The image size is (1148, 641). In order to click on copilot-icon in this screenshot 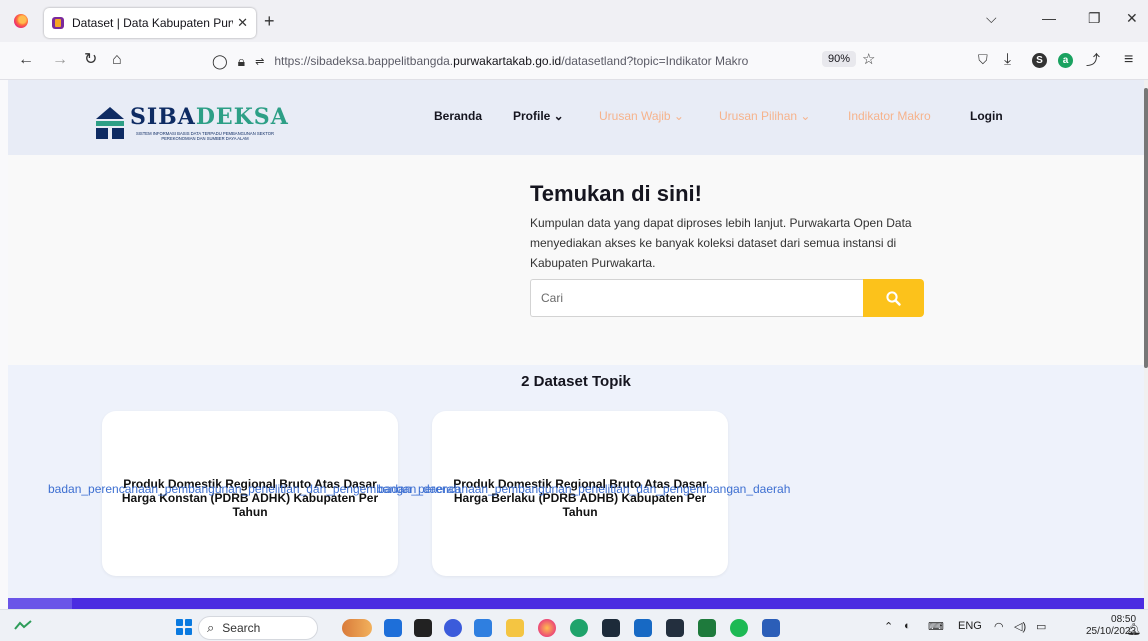, I will do `click(393, 628)`.